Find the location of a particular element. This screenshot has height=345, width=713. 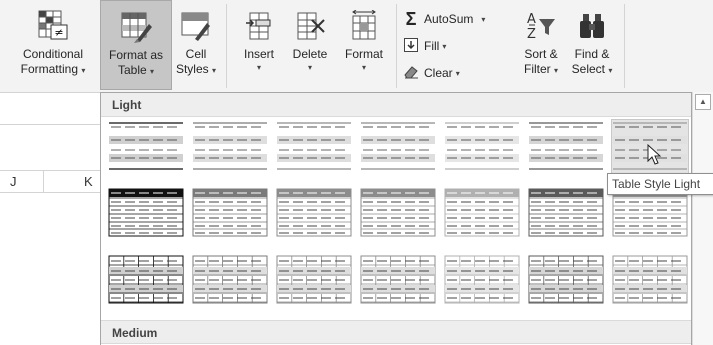

column-header-k: K is located at coordinates (88, 181).